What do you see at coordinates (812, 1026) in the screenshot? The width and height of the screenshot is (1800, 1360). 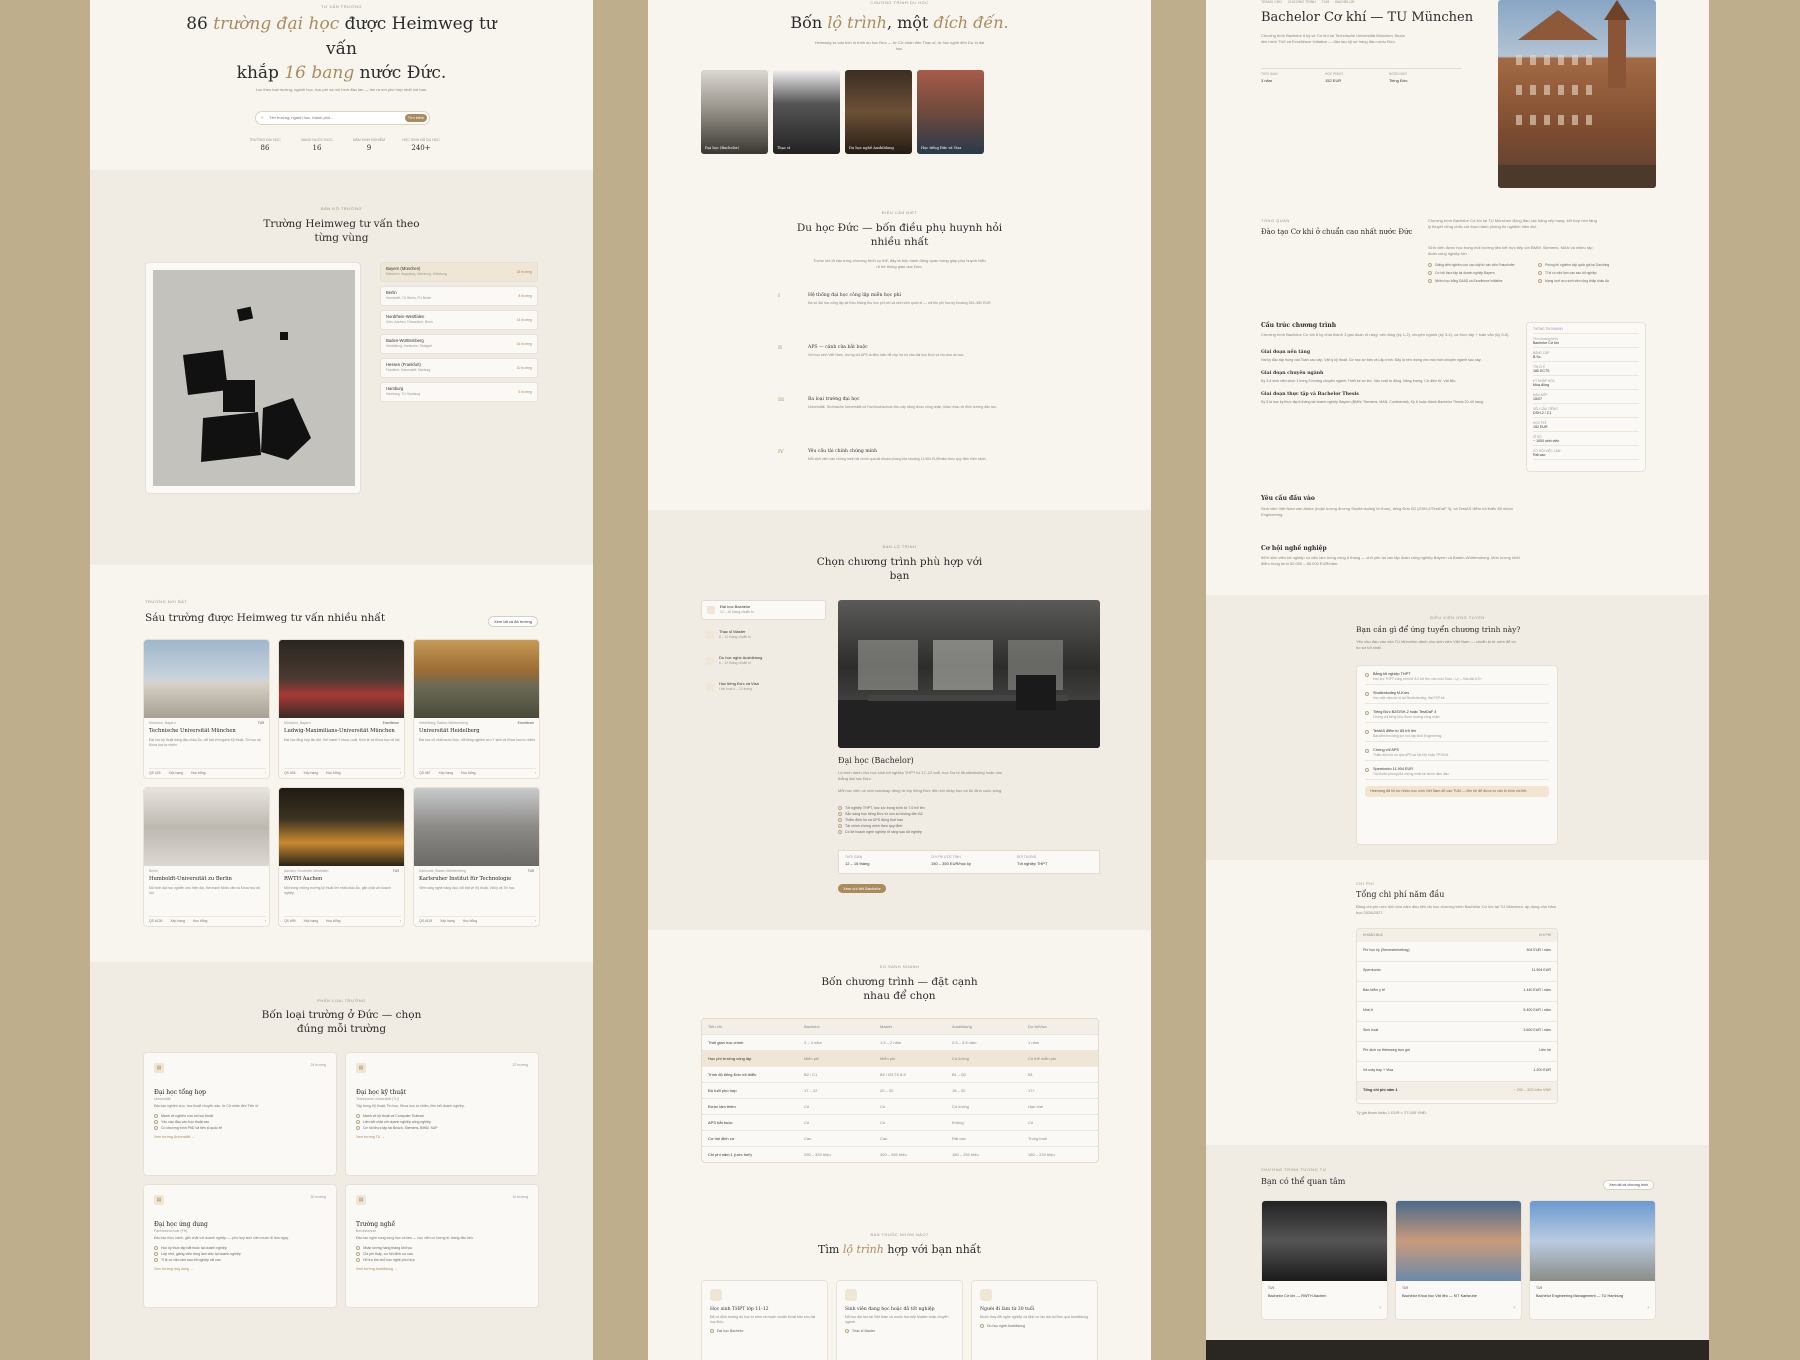 I see `table-header-cell: Bachelor` at bounding box center [812, 1026].